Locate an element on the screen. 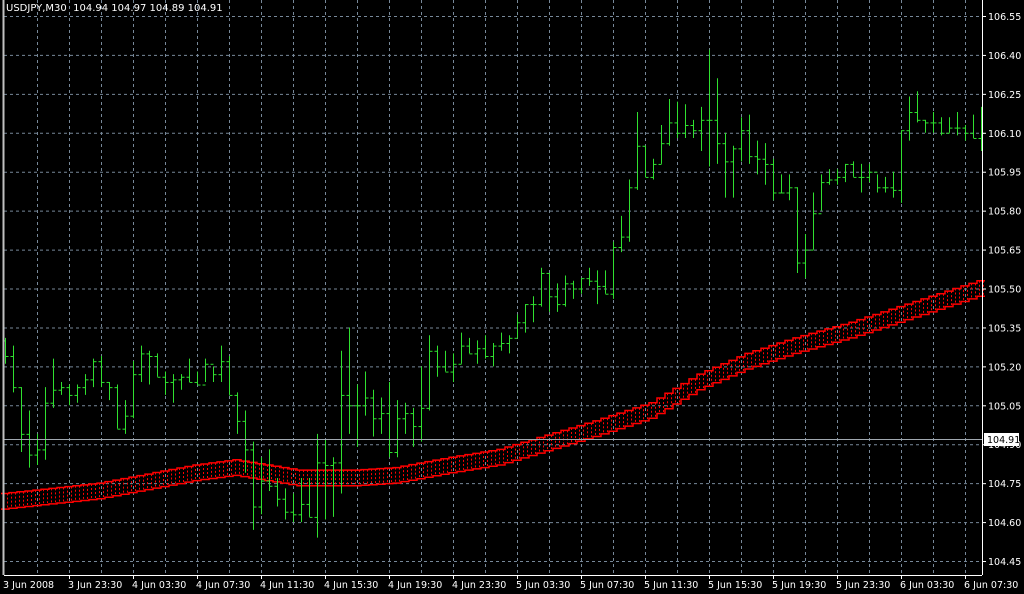 The image size is (1024, 594). x-tick-label: 4 Jun 07:30 is located at coordinates (223, 585).